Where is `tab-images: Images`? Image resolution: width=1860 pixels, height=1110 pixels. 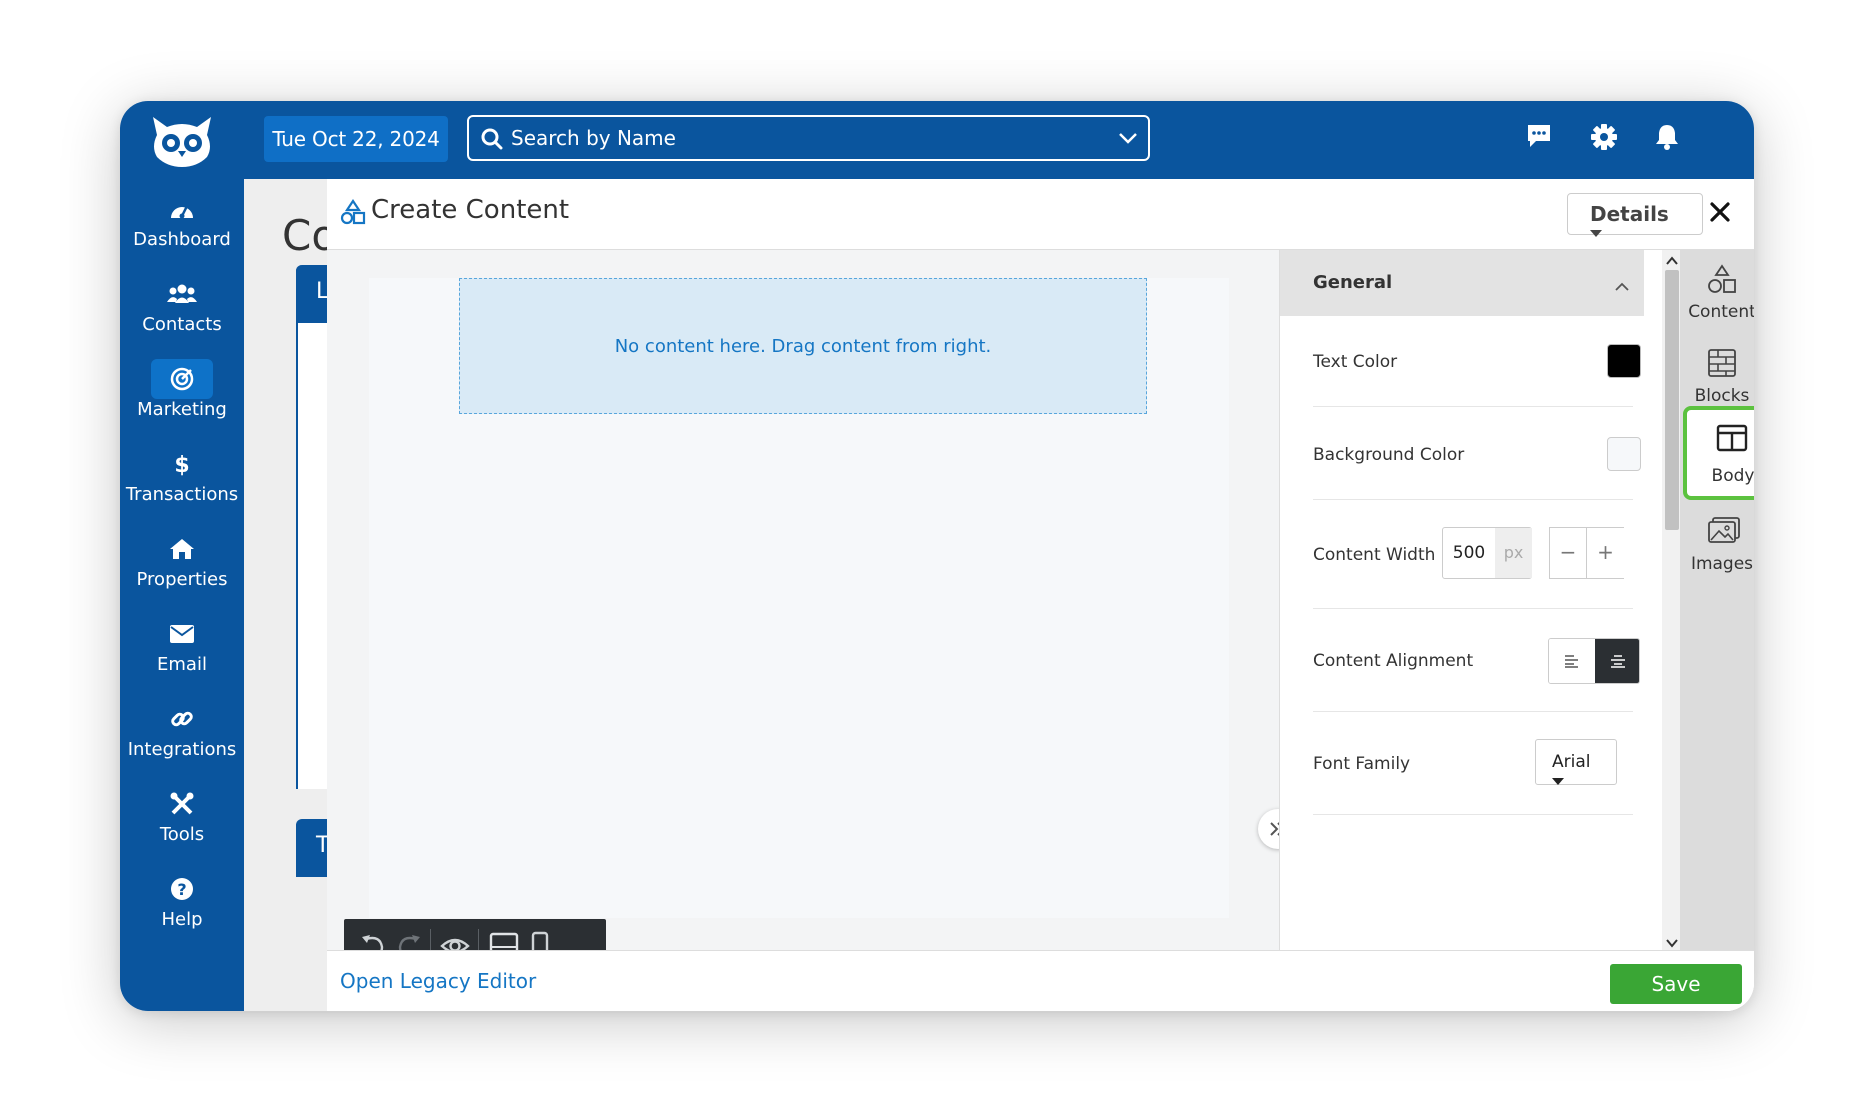 tab-images: Images is located at coordinates (1717, 542).